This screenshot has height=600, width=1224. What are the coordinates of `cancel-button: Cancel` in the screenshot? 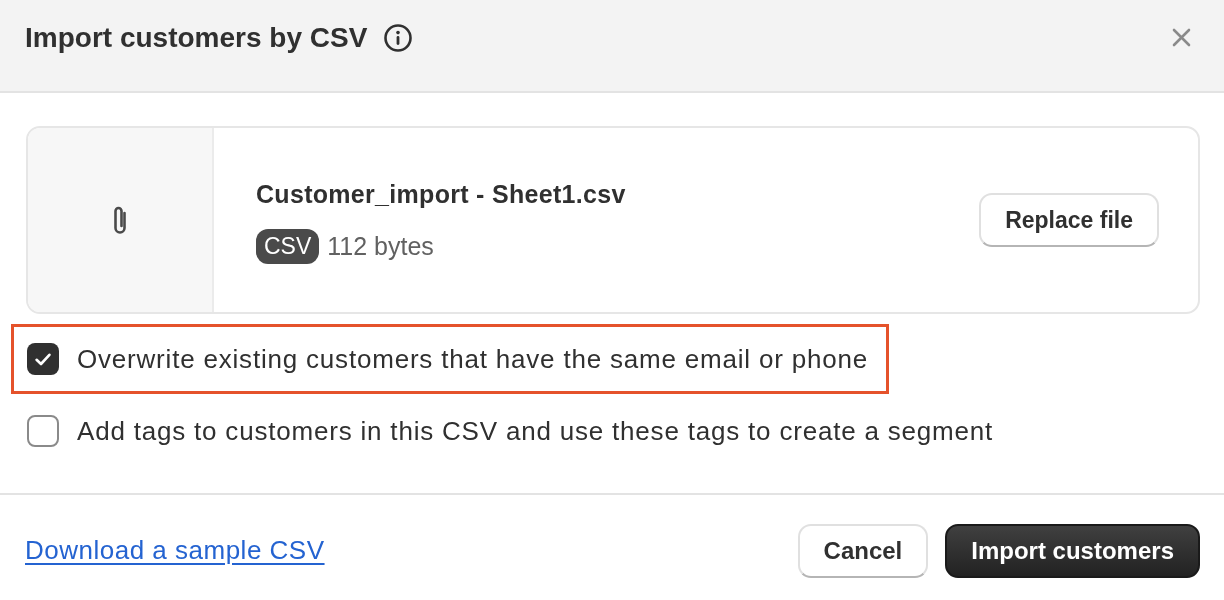 It's located at (863, 550).